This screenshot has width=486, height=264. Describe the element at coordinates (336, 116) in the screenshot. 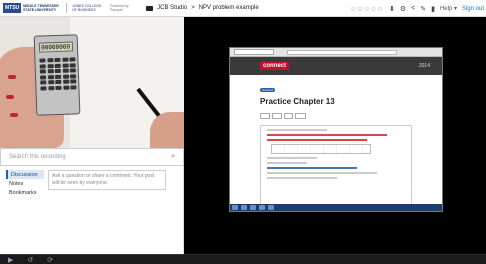

I see `mini-buttons` at that location.